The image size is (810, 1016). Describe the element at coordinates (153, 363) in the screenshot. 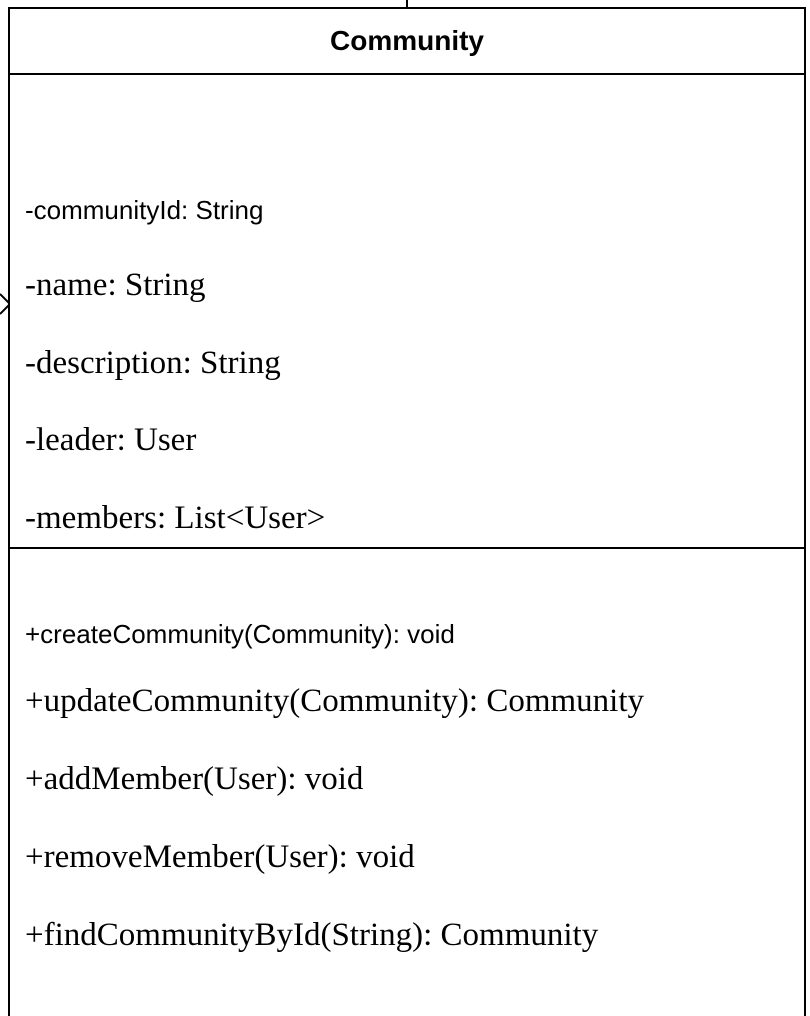

I see `attribute-item: -description: String` at that location.